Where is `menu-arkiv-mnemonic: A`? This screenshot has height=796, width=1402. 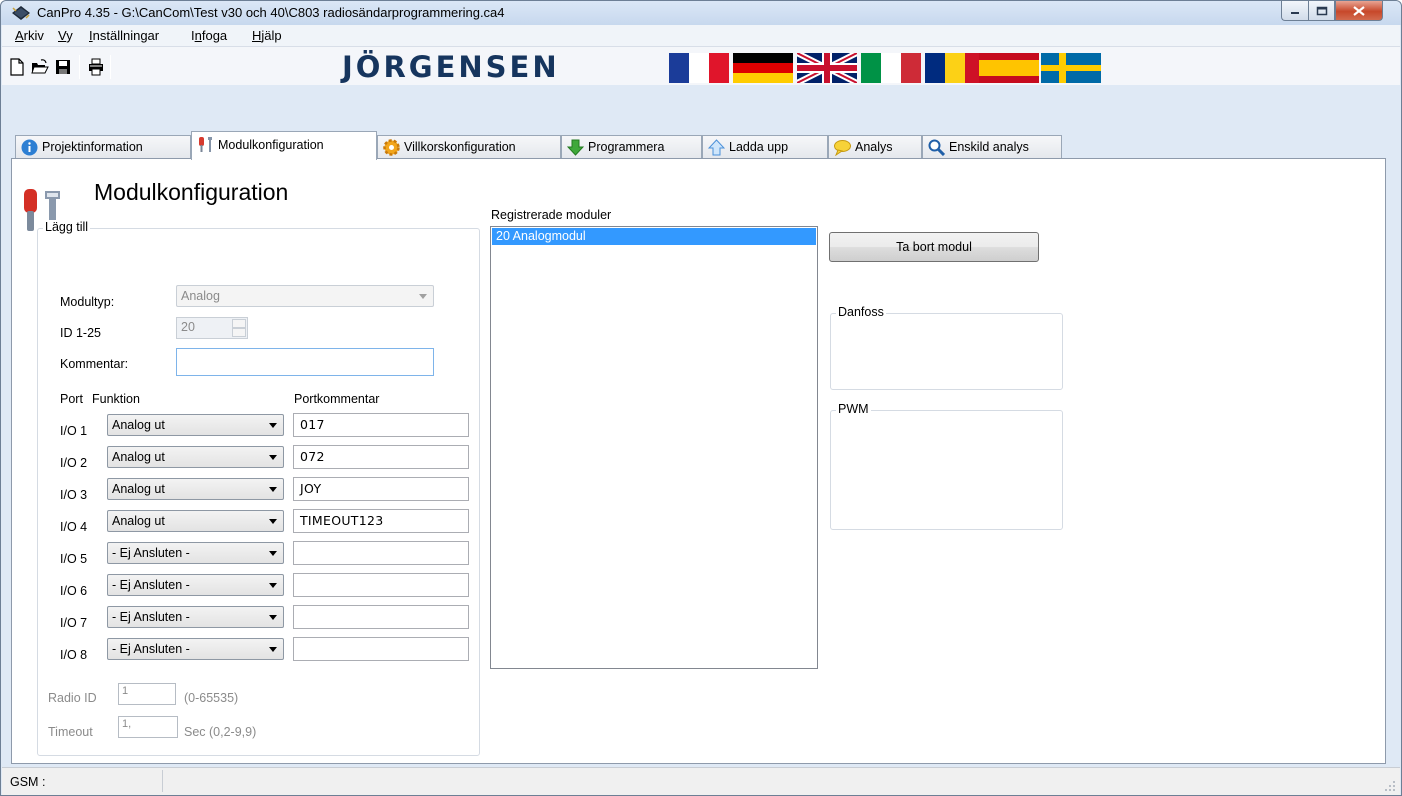
menu-arkiv-mnemonic: A is located at coordinates (19, 35).